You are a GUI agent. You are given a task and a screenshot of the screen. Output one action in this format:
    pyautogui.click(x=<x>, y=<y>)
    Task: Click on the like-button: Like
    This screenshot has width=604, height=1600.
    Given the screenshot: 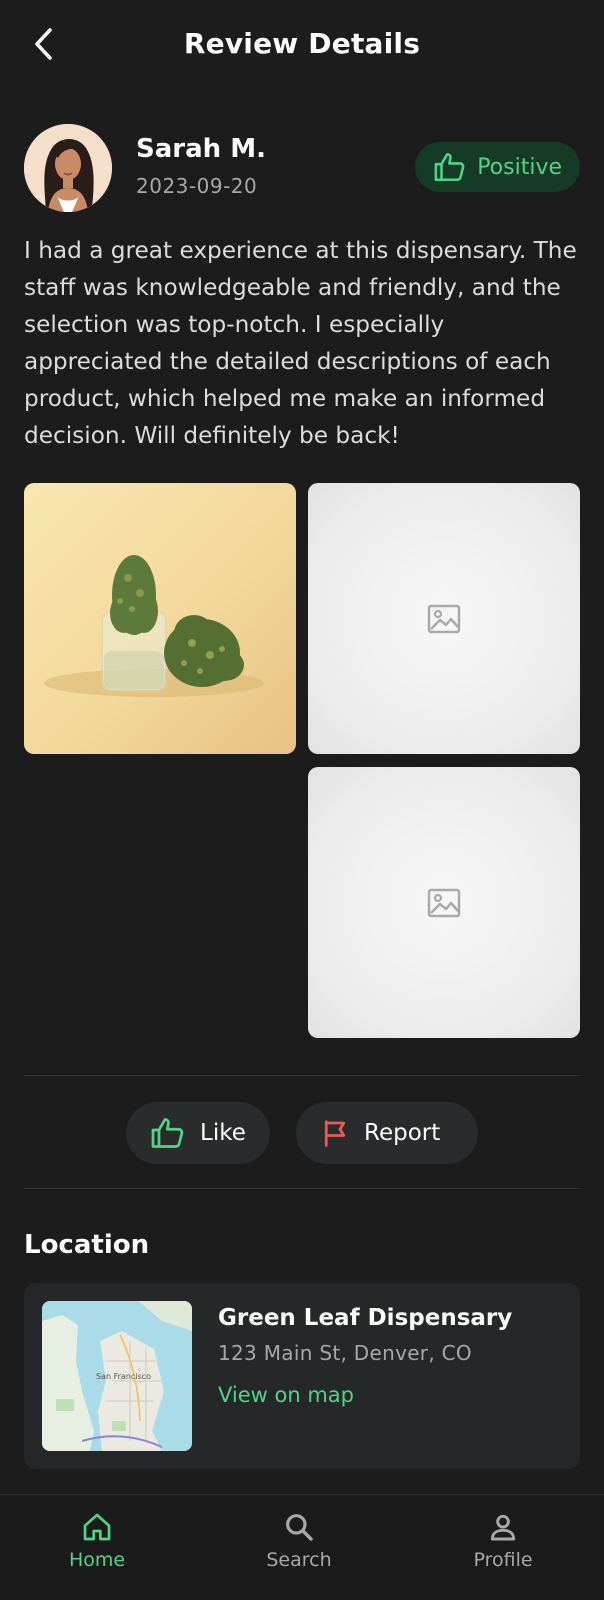 What is the action you would take?
    pyautogui.click(x=198, y=1133)
    